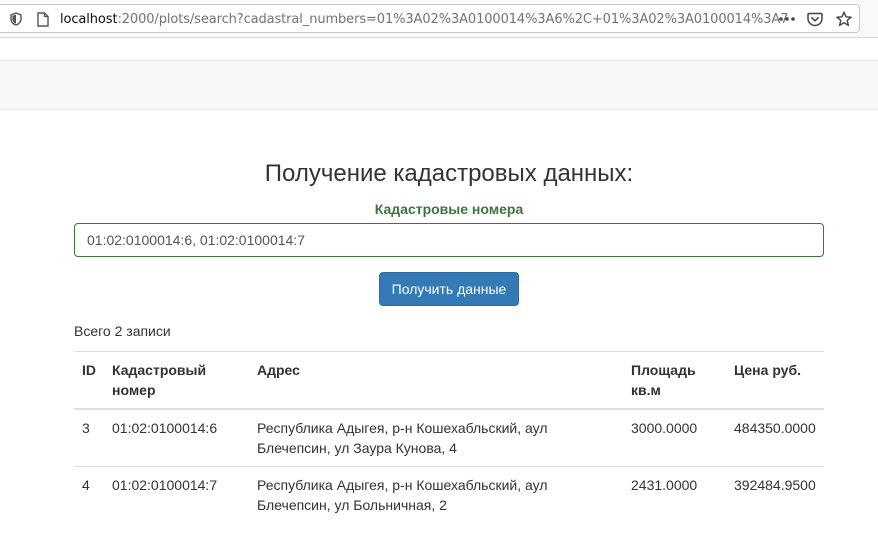 The width and height of the screenshot is (878, 550). What do you see at coordinates (122, 331) in the screenshot?
I see `total-records-text: Всего 2 записи` at bounding box center [122, 331].